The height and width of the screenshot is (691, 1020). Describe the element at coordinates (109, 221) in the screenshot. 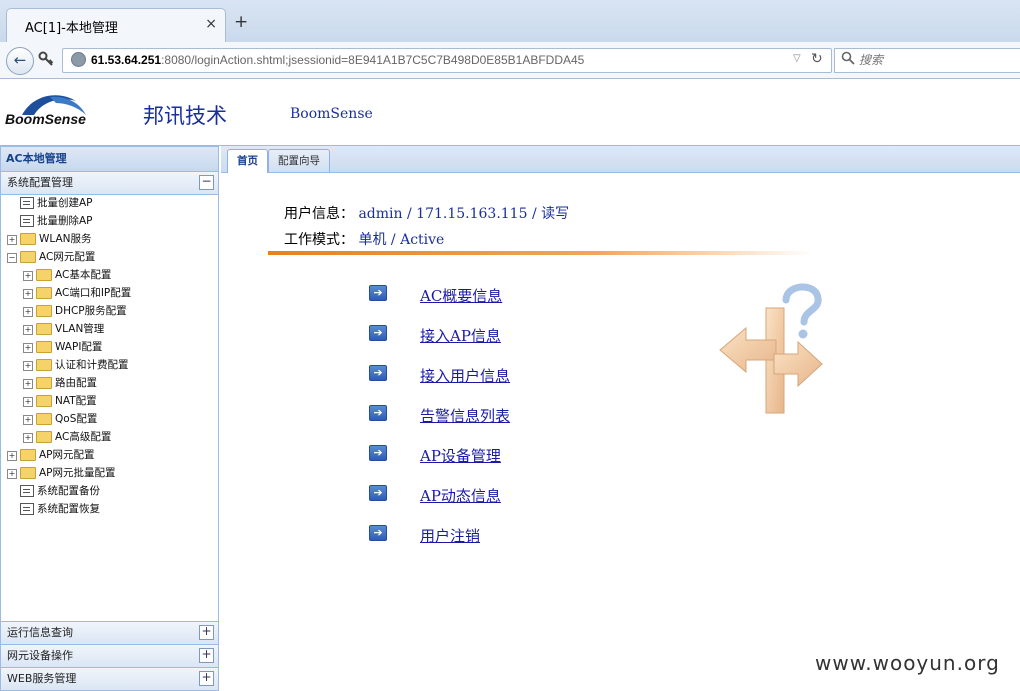

I see `tree-node-1: 批量删除AP` at that location.